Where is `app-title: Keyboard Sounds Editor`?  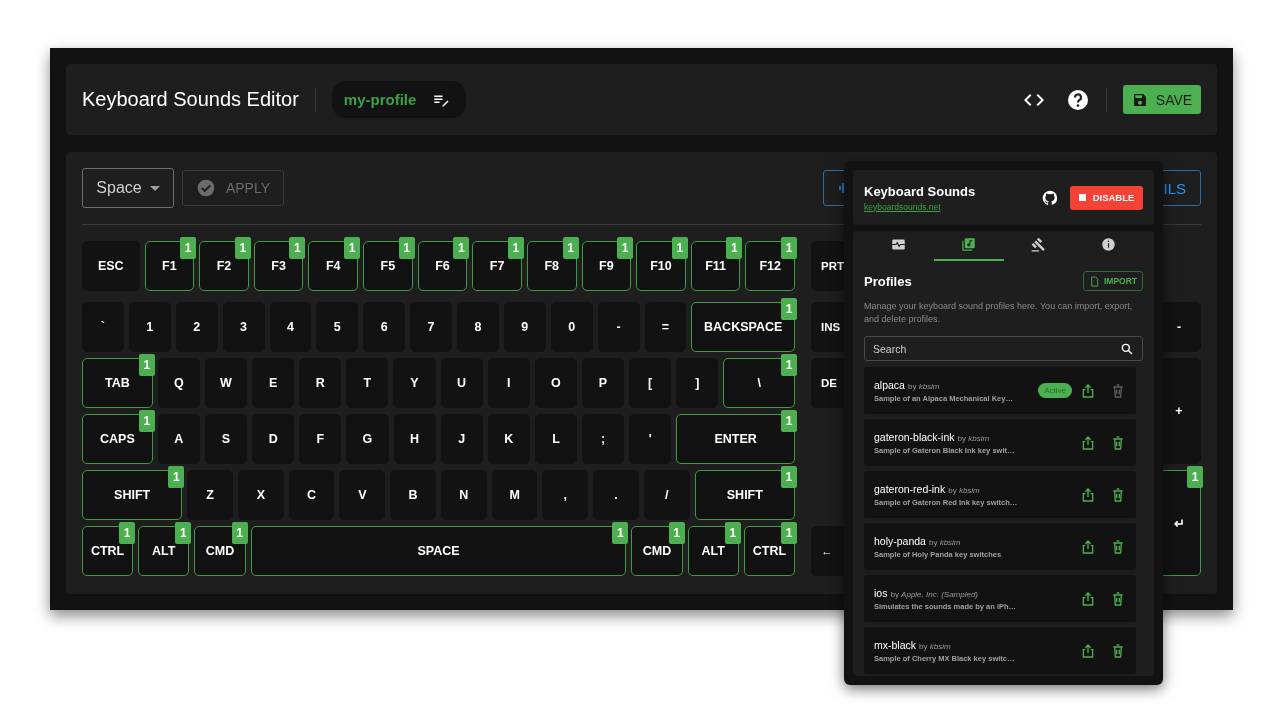 app-title: Keyboard Sounds Editor is located at coordinates (190, 99).